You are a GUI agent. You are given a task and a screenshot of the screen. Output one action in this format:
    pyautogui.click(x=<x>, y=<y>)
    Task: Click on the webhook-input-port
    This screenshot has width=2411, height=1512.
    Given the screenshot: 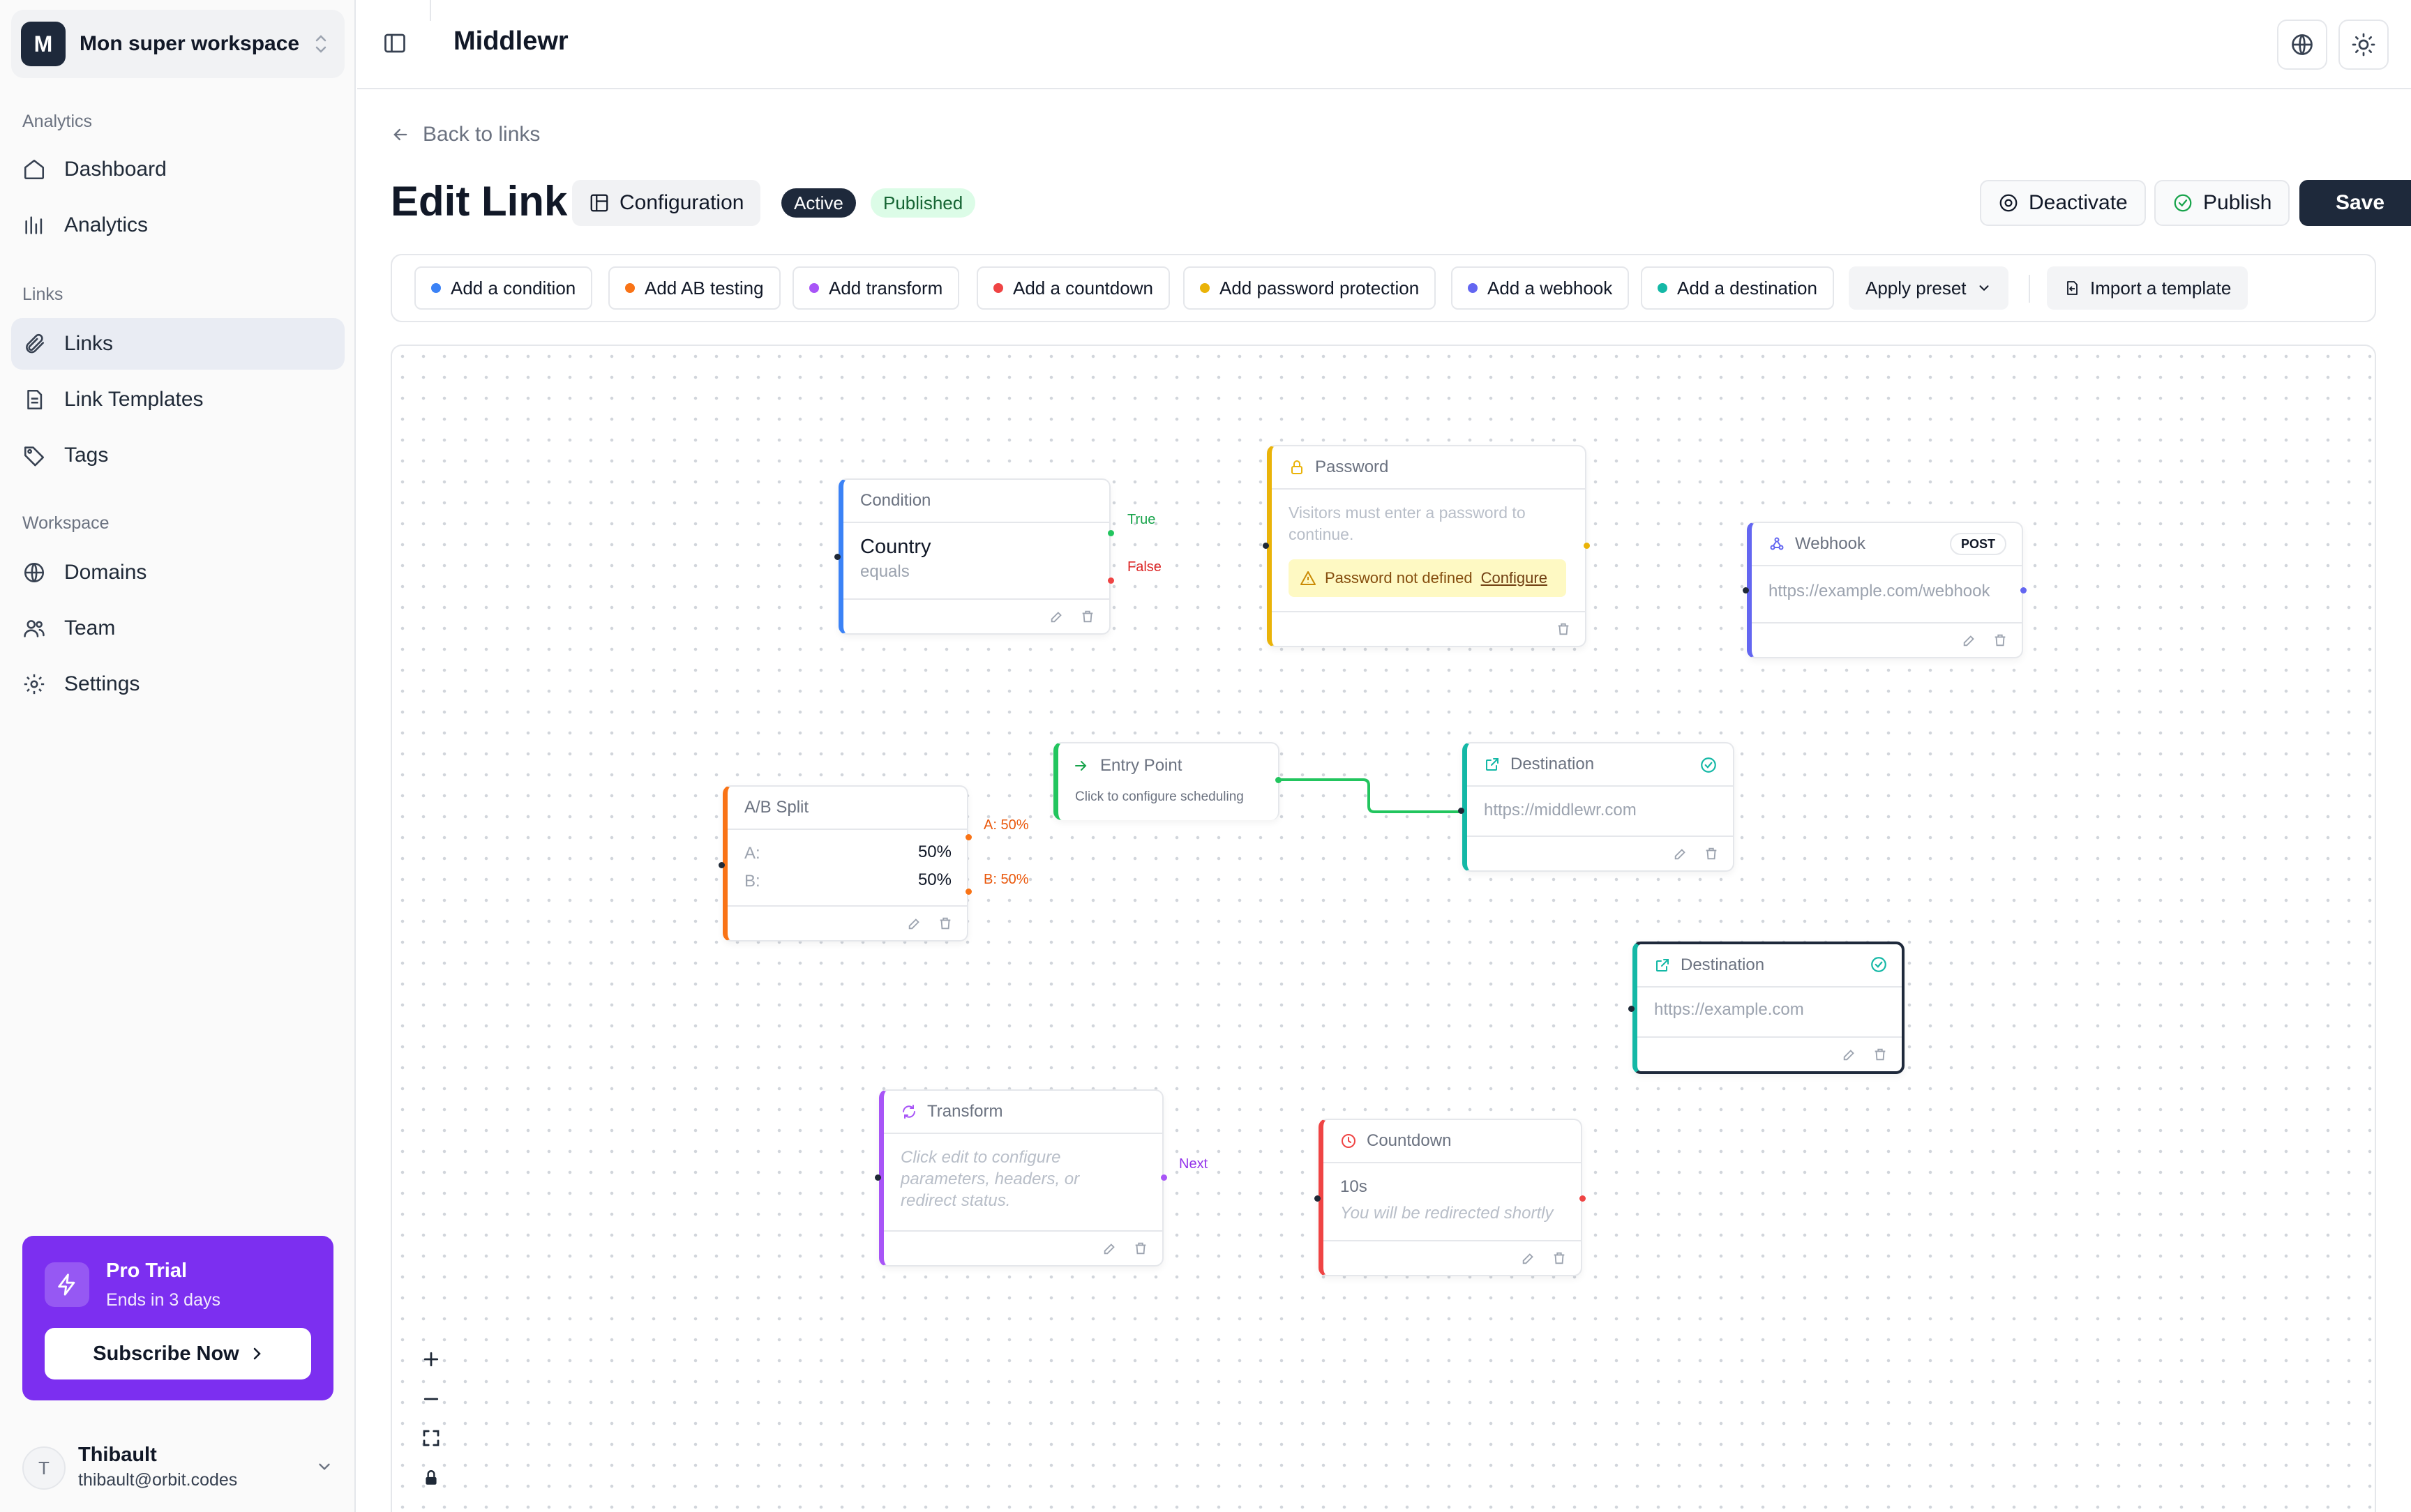 What is the action you would take?
    pyautogui.click(x=1746, y=591)
    